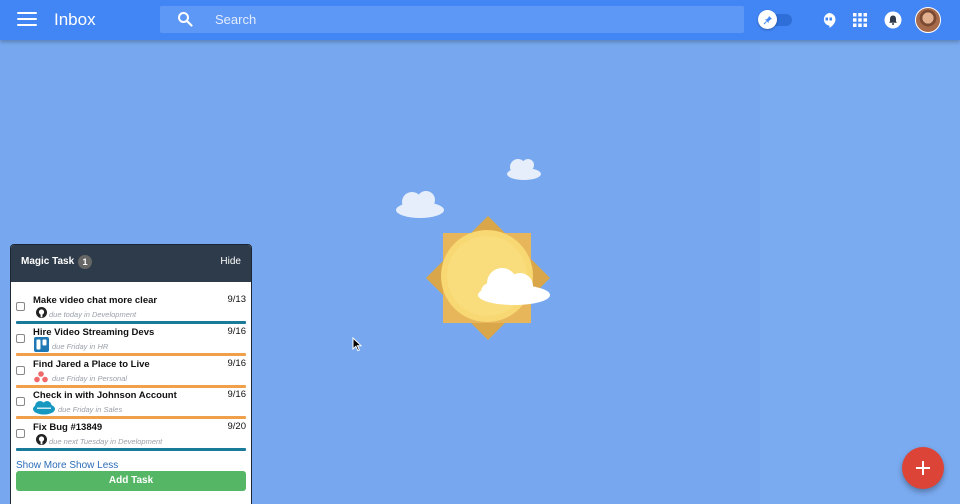  What do you see at coordinates (928, 20) in the screenshot?
I see `avatar` at bounding box center [928, 20].